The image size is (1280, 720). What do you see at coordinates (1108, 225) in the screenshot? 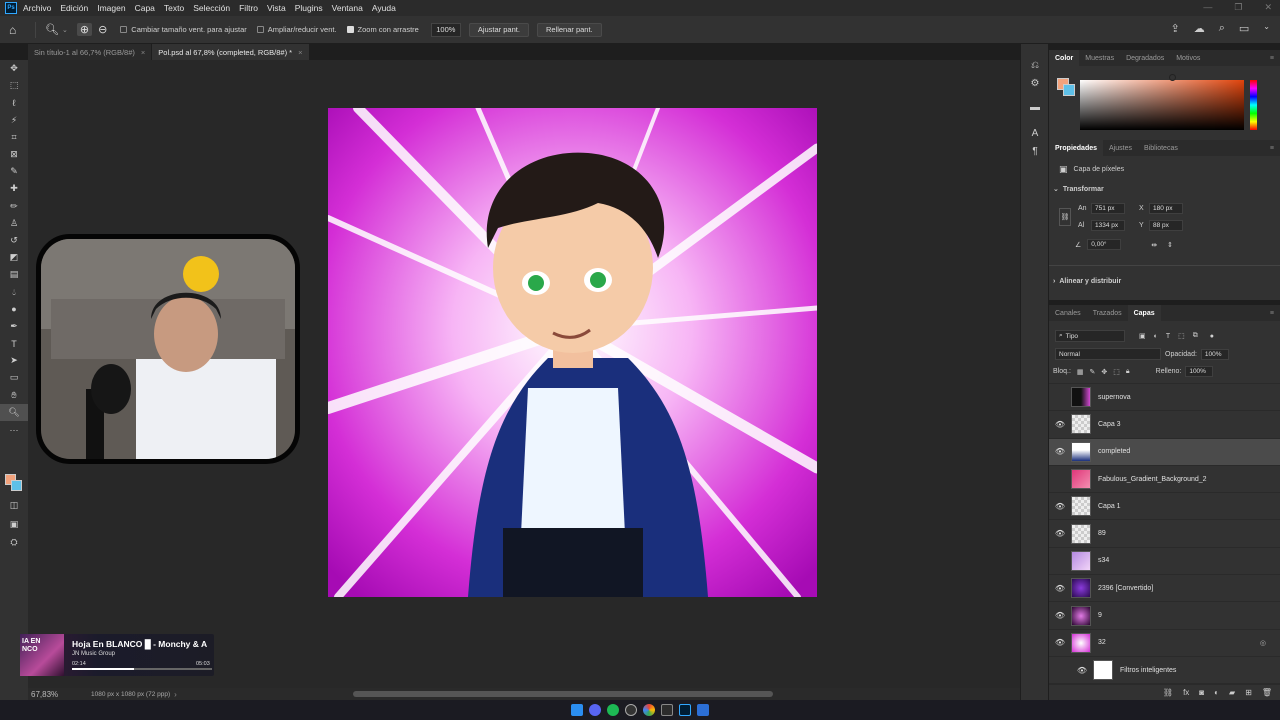
I see `height-input: 1334 px` at bounding box center [1108, 225].